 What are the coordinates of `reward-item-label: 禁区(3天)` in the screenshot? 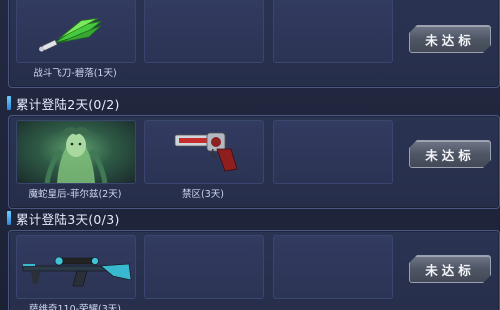 It's located at (203, 194).